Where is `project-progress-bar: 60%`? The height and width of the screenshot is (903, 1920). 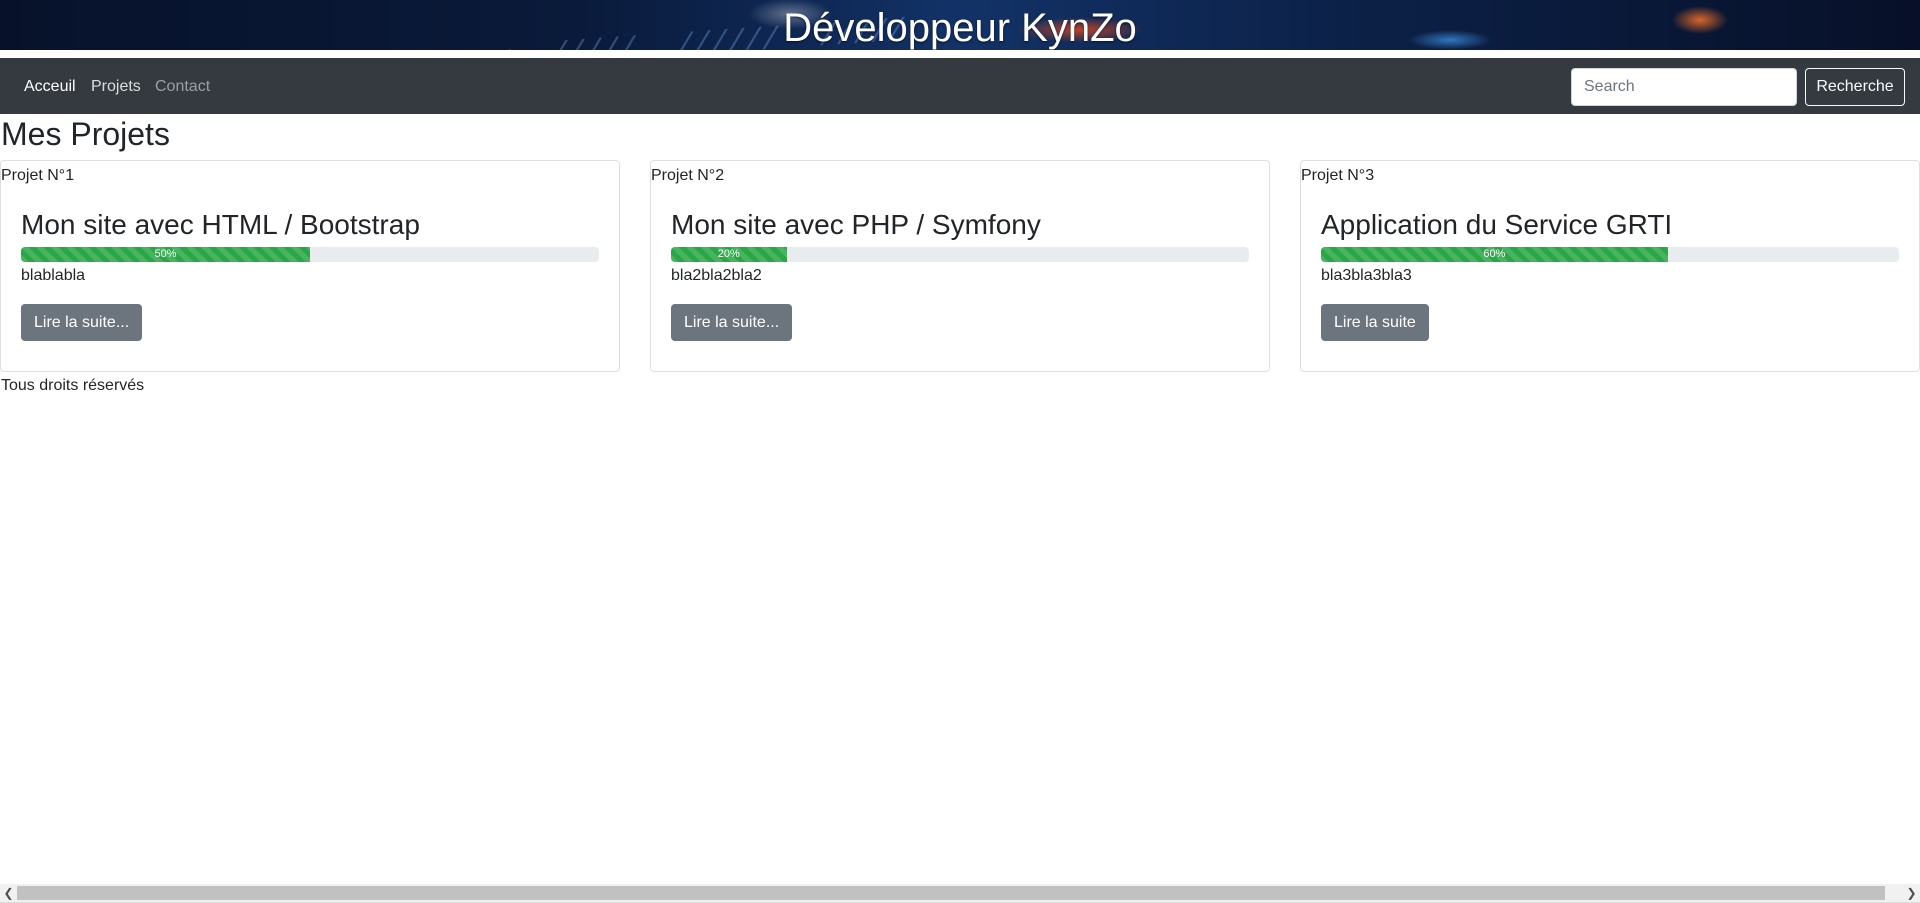 project-progress-bar: 60% is located at coordinates (1494, 254).